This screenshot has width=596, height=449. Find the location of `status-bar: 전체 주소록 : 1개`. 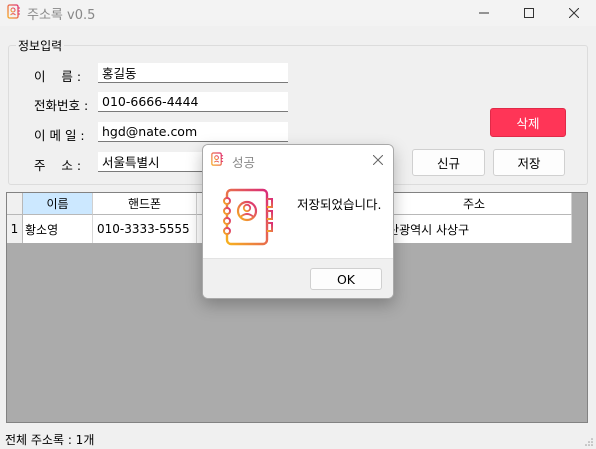

status-bar: 전체 주소록 : 1개 is located at coordinates (298, 438).